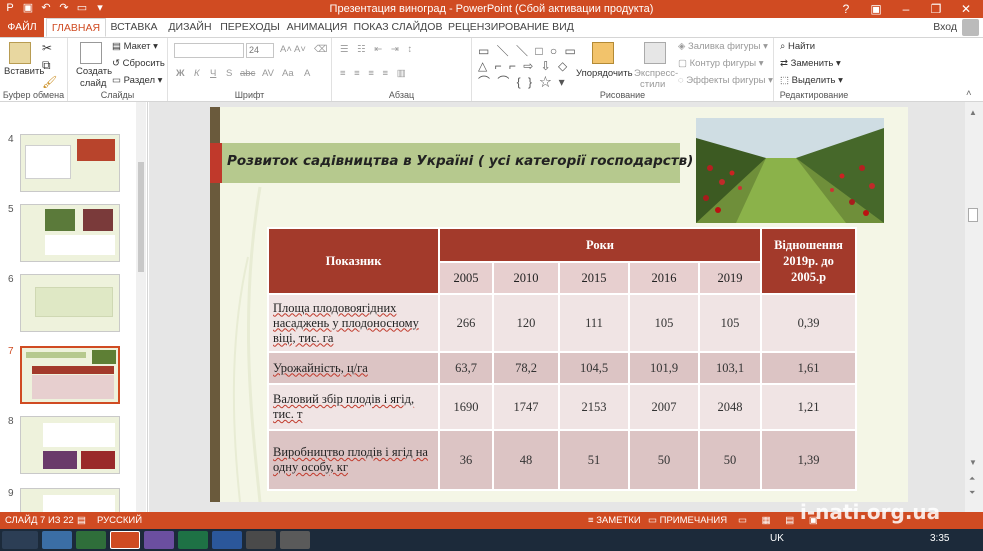 The width and height of the screenshot is (983, 551). Describe the element at coordinates (141, 307) in the screenshot. I see `thumbnail-scrollbar` at that location.